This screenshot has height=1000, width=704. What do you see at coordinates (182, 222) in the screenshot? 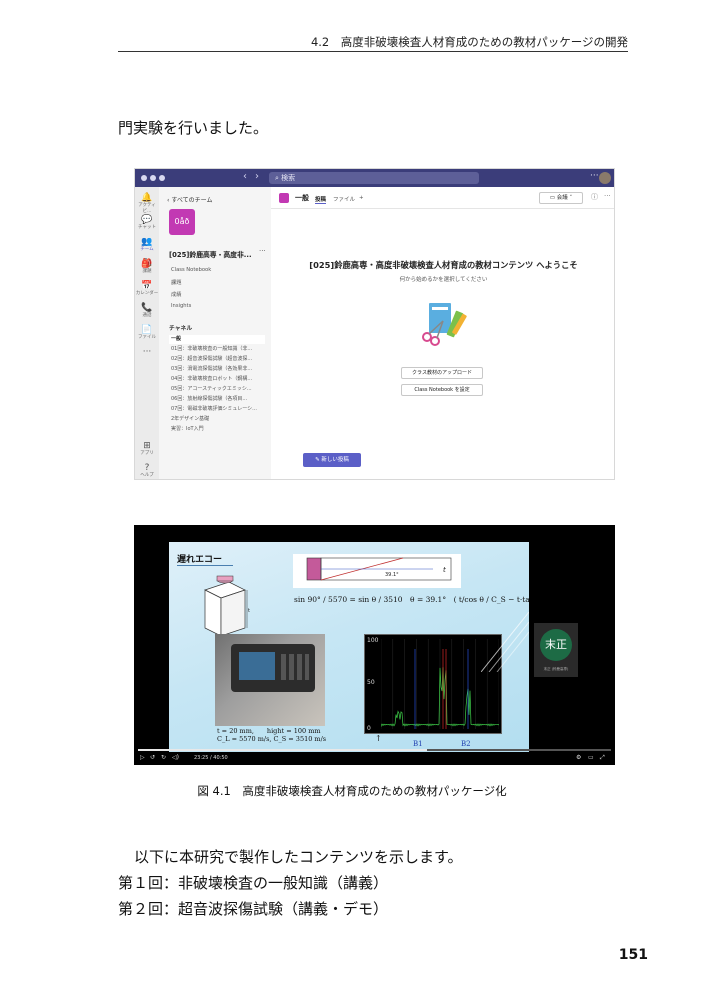
I see `team-logo: 0åð` at bounding box center [182, 222].